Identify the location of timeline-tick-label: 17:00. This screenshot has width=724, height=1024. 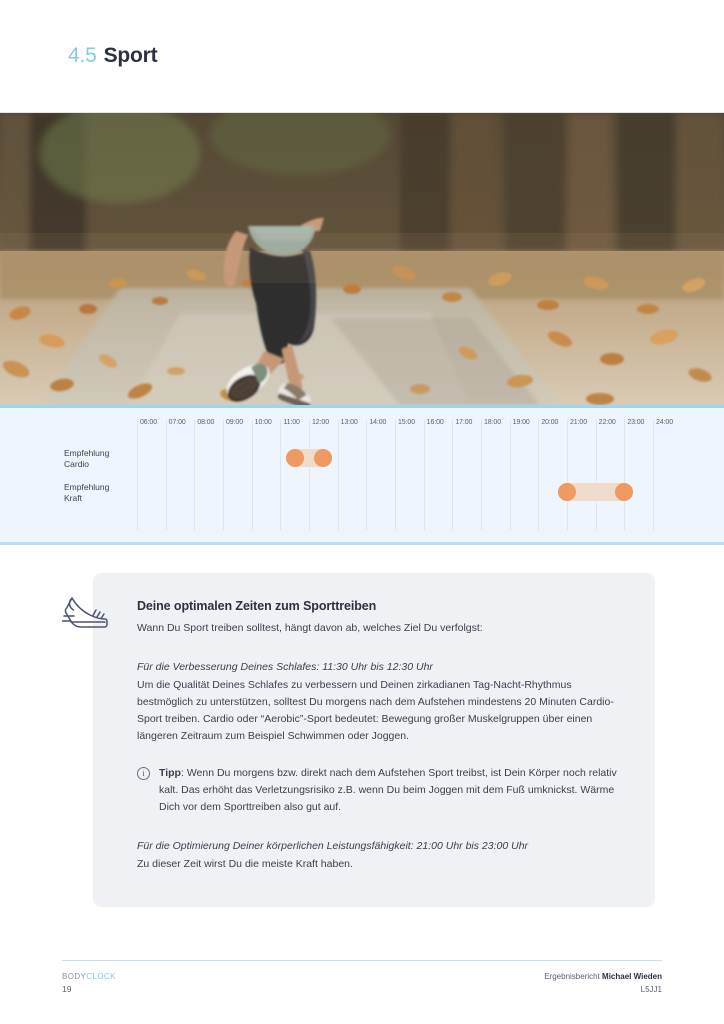
(464, 422).